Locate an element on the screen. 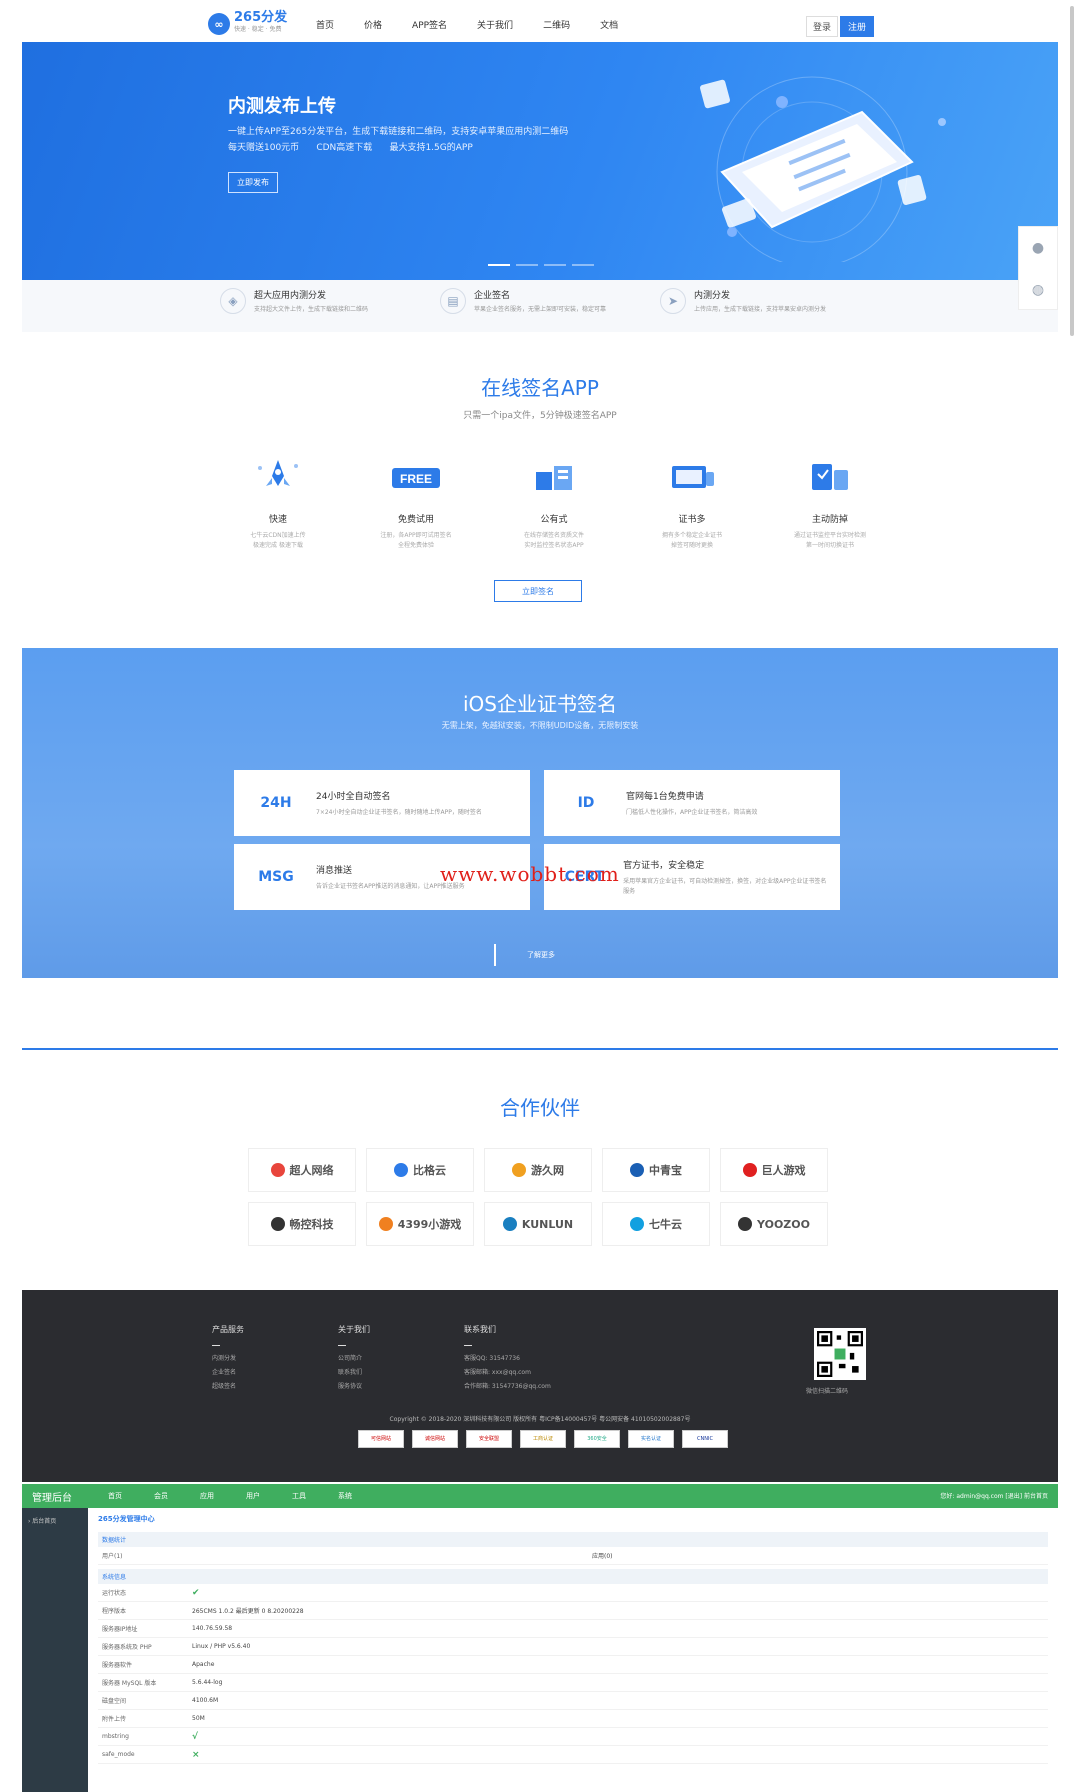 The image size is (1080, 1792). feature-item: ◈ 超大应用内测分发 支持超大文件上传，生成下载链接和二维码 is located at coordinates (320, 310).